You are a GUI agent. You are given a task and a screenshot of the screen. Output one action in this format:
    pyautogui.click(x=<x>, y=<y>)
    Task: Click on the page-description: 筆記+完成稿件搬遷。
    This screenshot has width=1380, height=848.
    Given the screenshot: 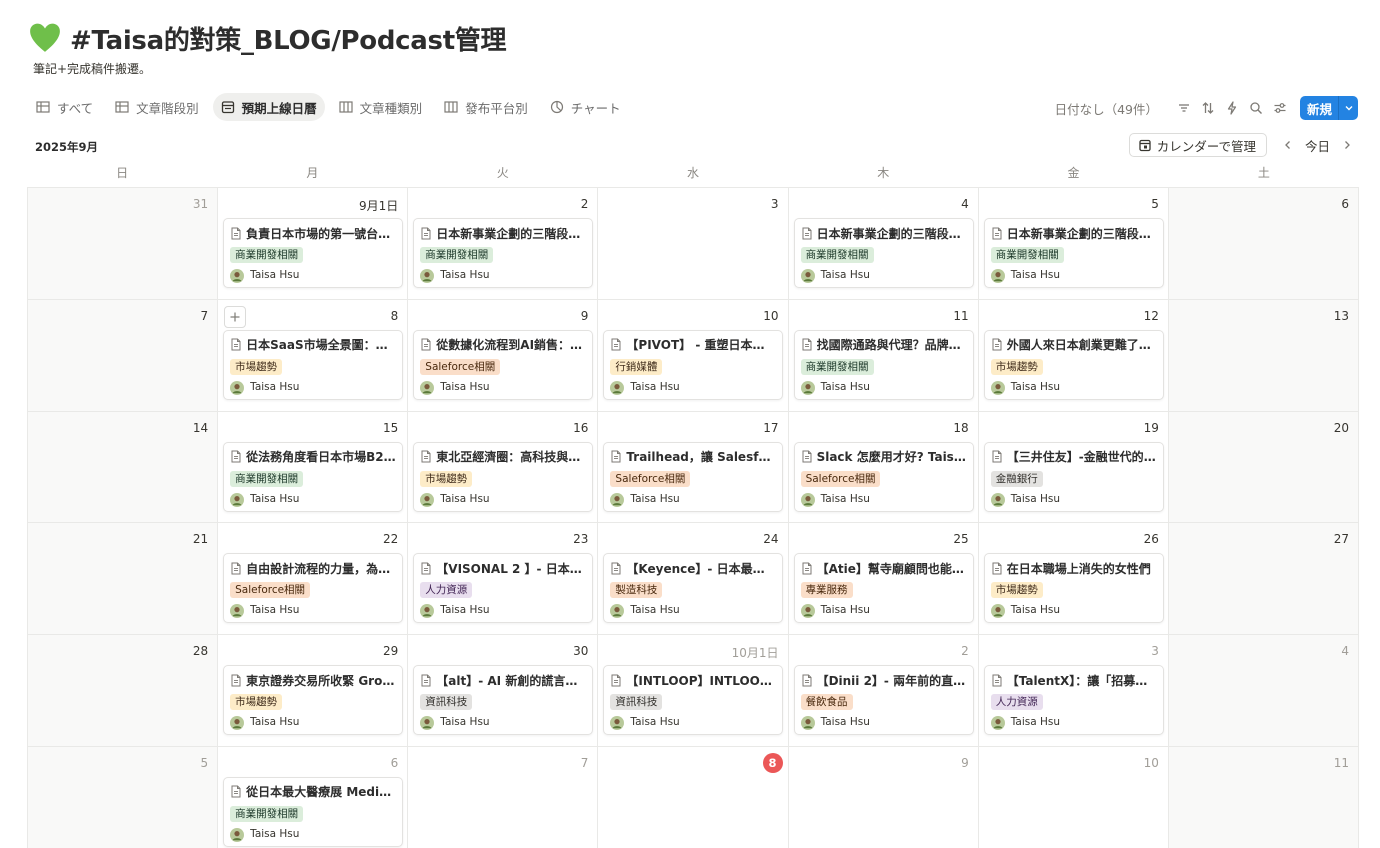 What is the action you would take?
    pyautogui.click(x=92, y=68)
    